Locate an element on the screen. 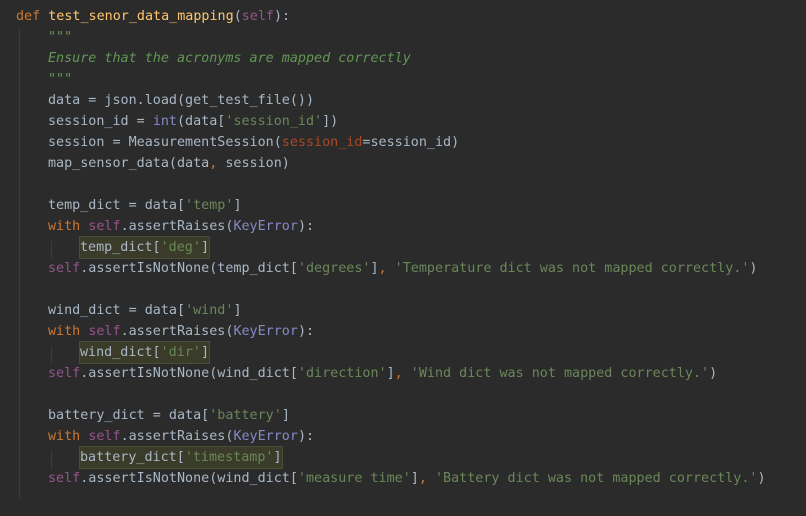 Image resolution: width=806 pixels, height=516 pixels. code-line: temp_dict['deg'] is located at coordinates (144, 247).